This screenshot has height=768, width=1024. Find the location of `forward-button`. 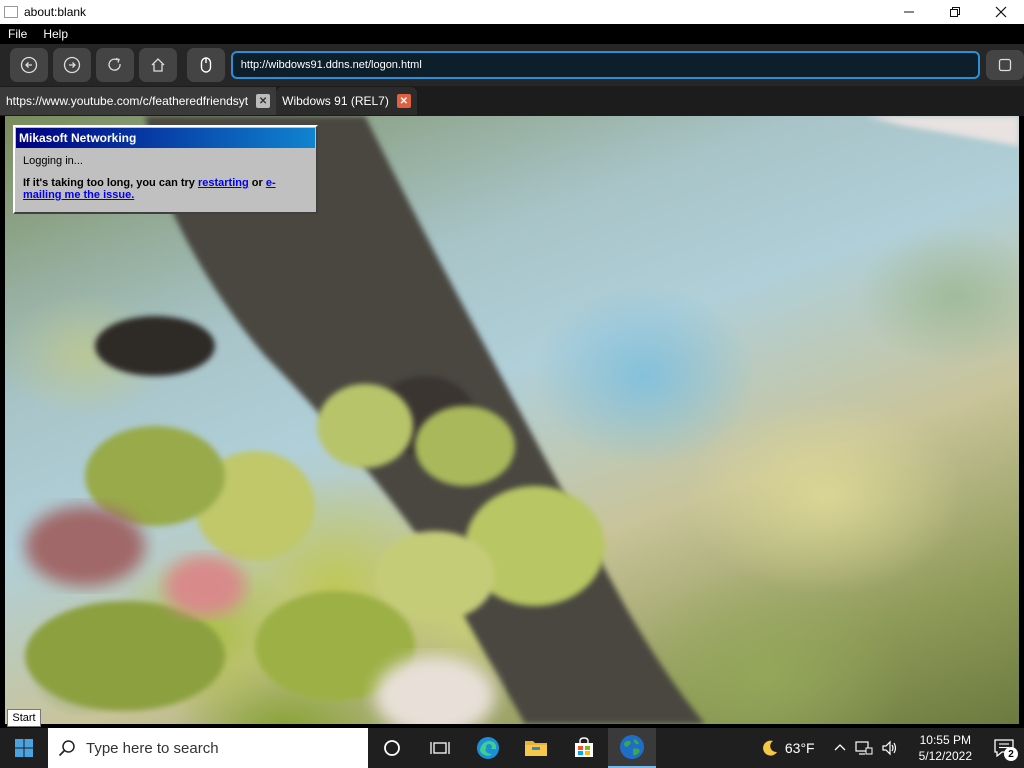

forward-button is located at coordinates (71, 65).